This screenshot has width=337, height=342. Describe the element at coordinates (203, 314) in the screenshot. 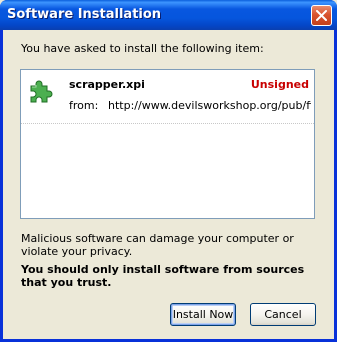

I see `install-now-button: Install Now` at that location.